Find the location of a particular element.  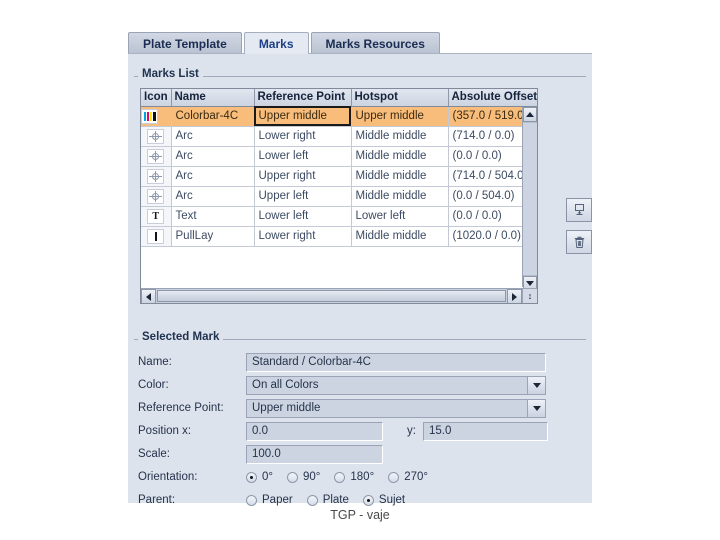

orientation-option-180-label: 180° is located at coordinates (362, 477).